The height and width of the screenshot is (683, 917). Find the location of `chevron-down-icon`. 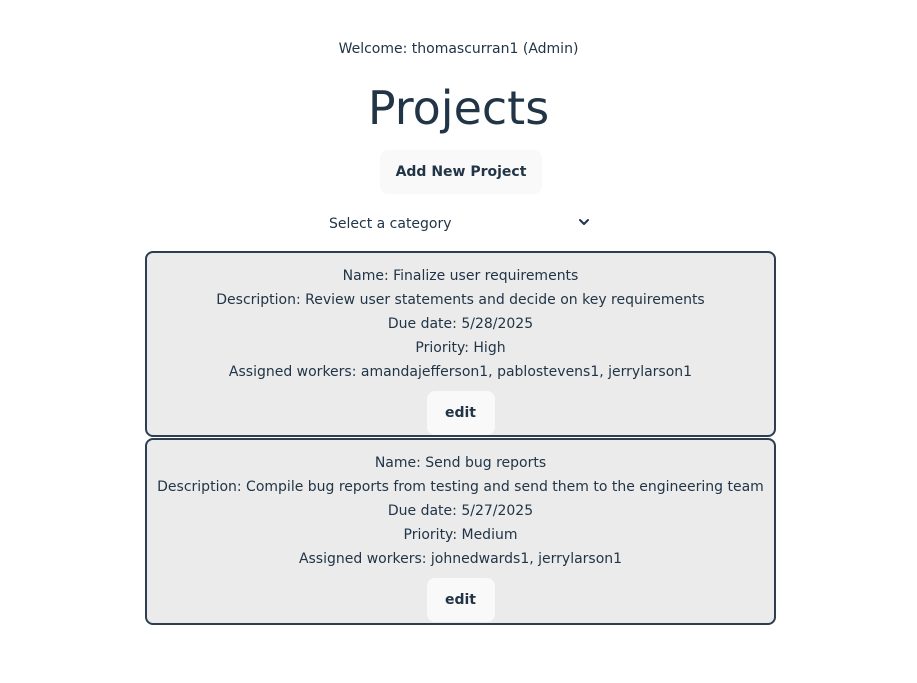

chevron-down-icon is located at coordinates (584, 222).